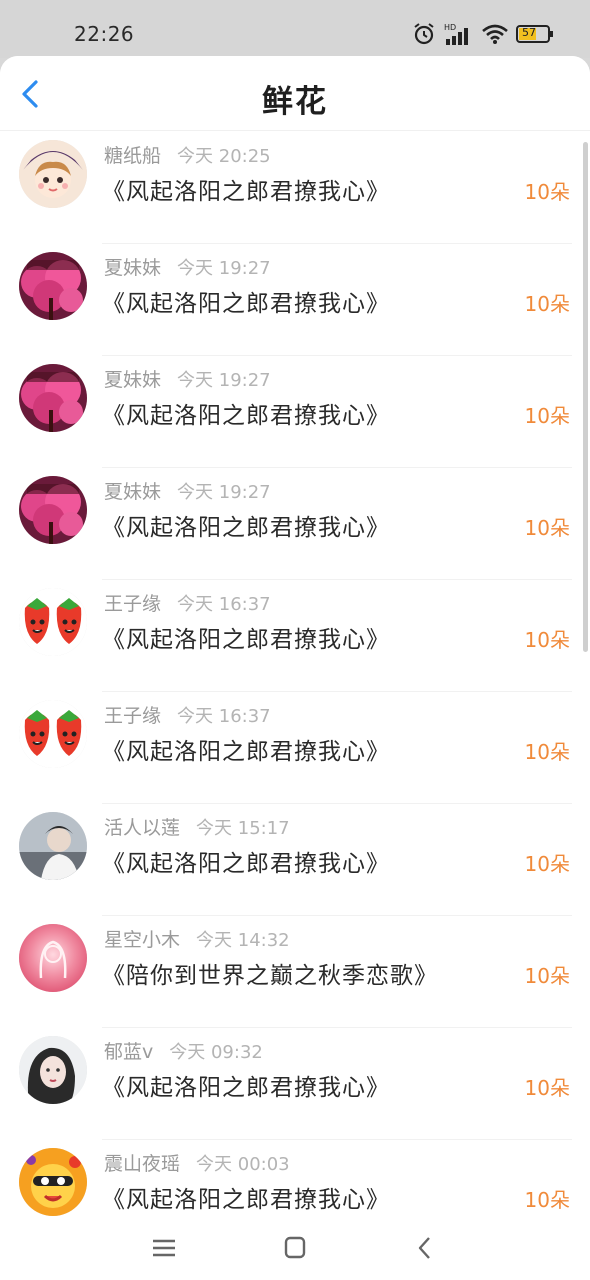 The height and width of the screenshot is (1280, 590). What do you see at coordinates (243, 1164) in the screenshot?
I see `timestamp: 今天 00:03` at bounding box center [243, 1164].